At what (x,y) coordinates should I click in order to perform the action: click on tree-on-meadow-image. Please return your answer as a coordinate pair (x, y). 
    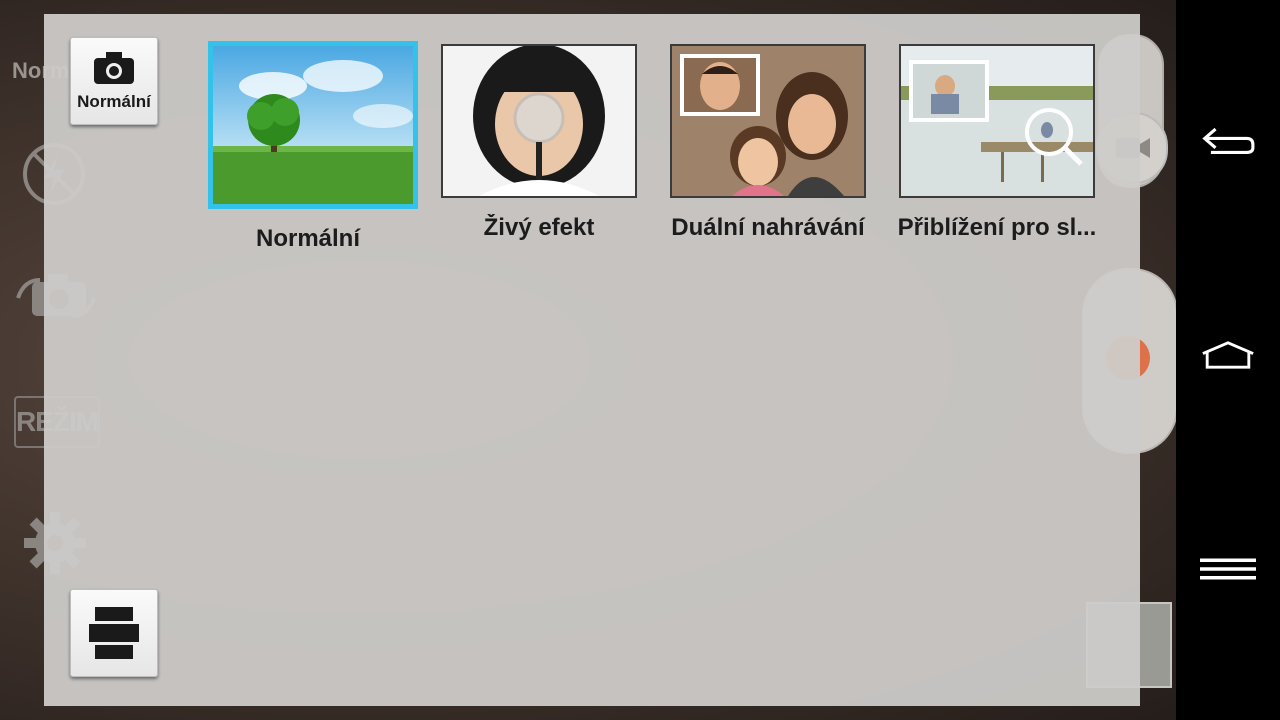
    Looking at the image, I should click on (313, 125).